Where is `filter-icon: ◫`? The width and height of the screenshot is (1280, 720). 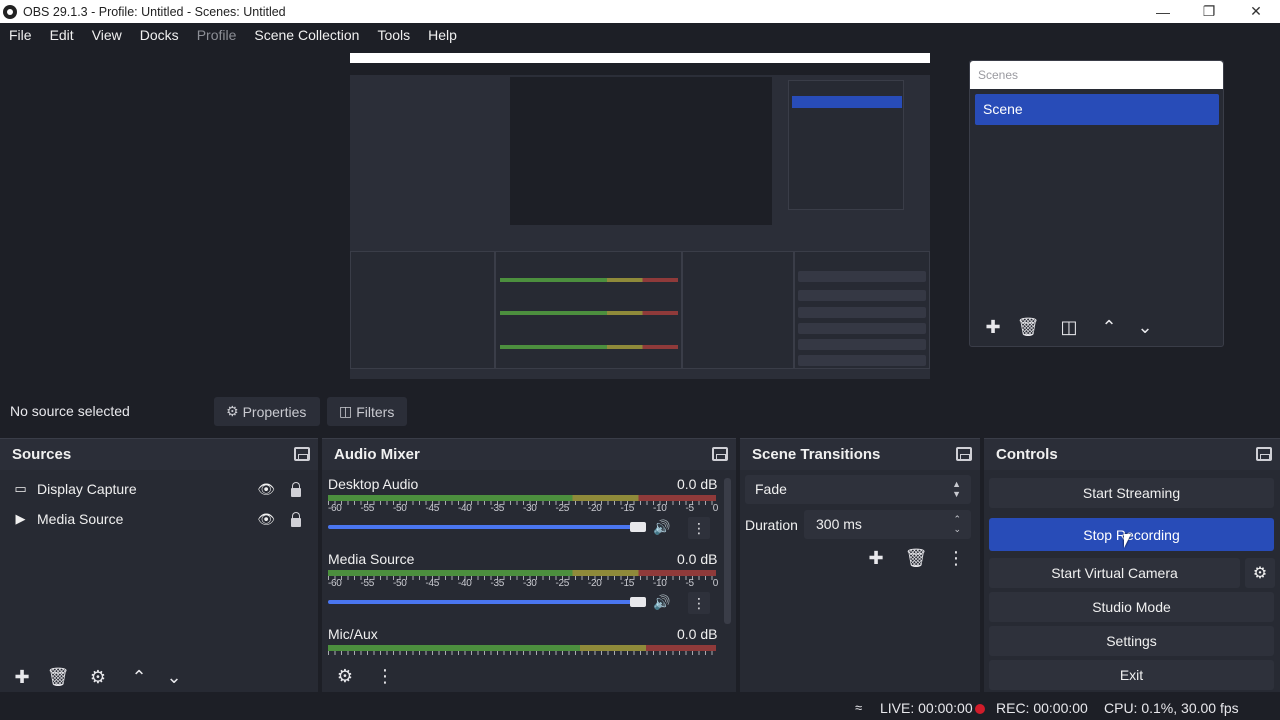 filter-icon: ◫ is located at coordinates (346, 411).